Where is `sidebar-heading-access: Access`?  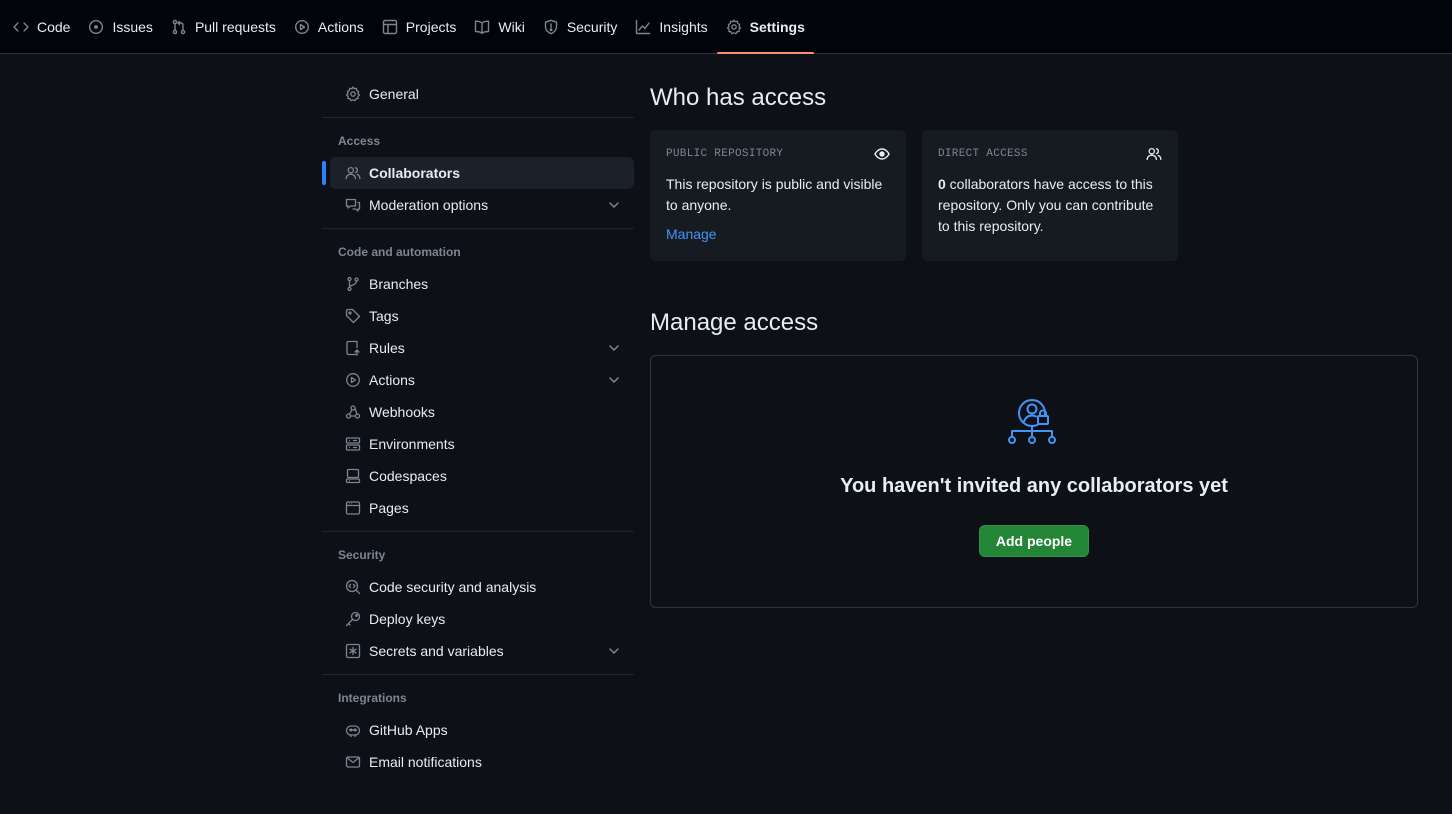
sidebar-heading-access: Access is located at coordinates (359, 141).